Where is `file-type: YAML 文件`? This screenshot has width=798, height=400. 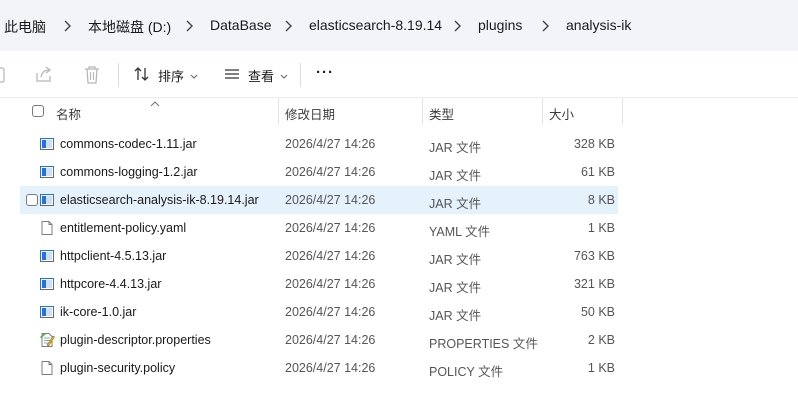 file-type: YAML 文件 is located at coordinates (460, 232).